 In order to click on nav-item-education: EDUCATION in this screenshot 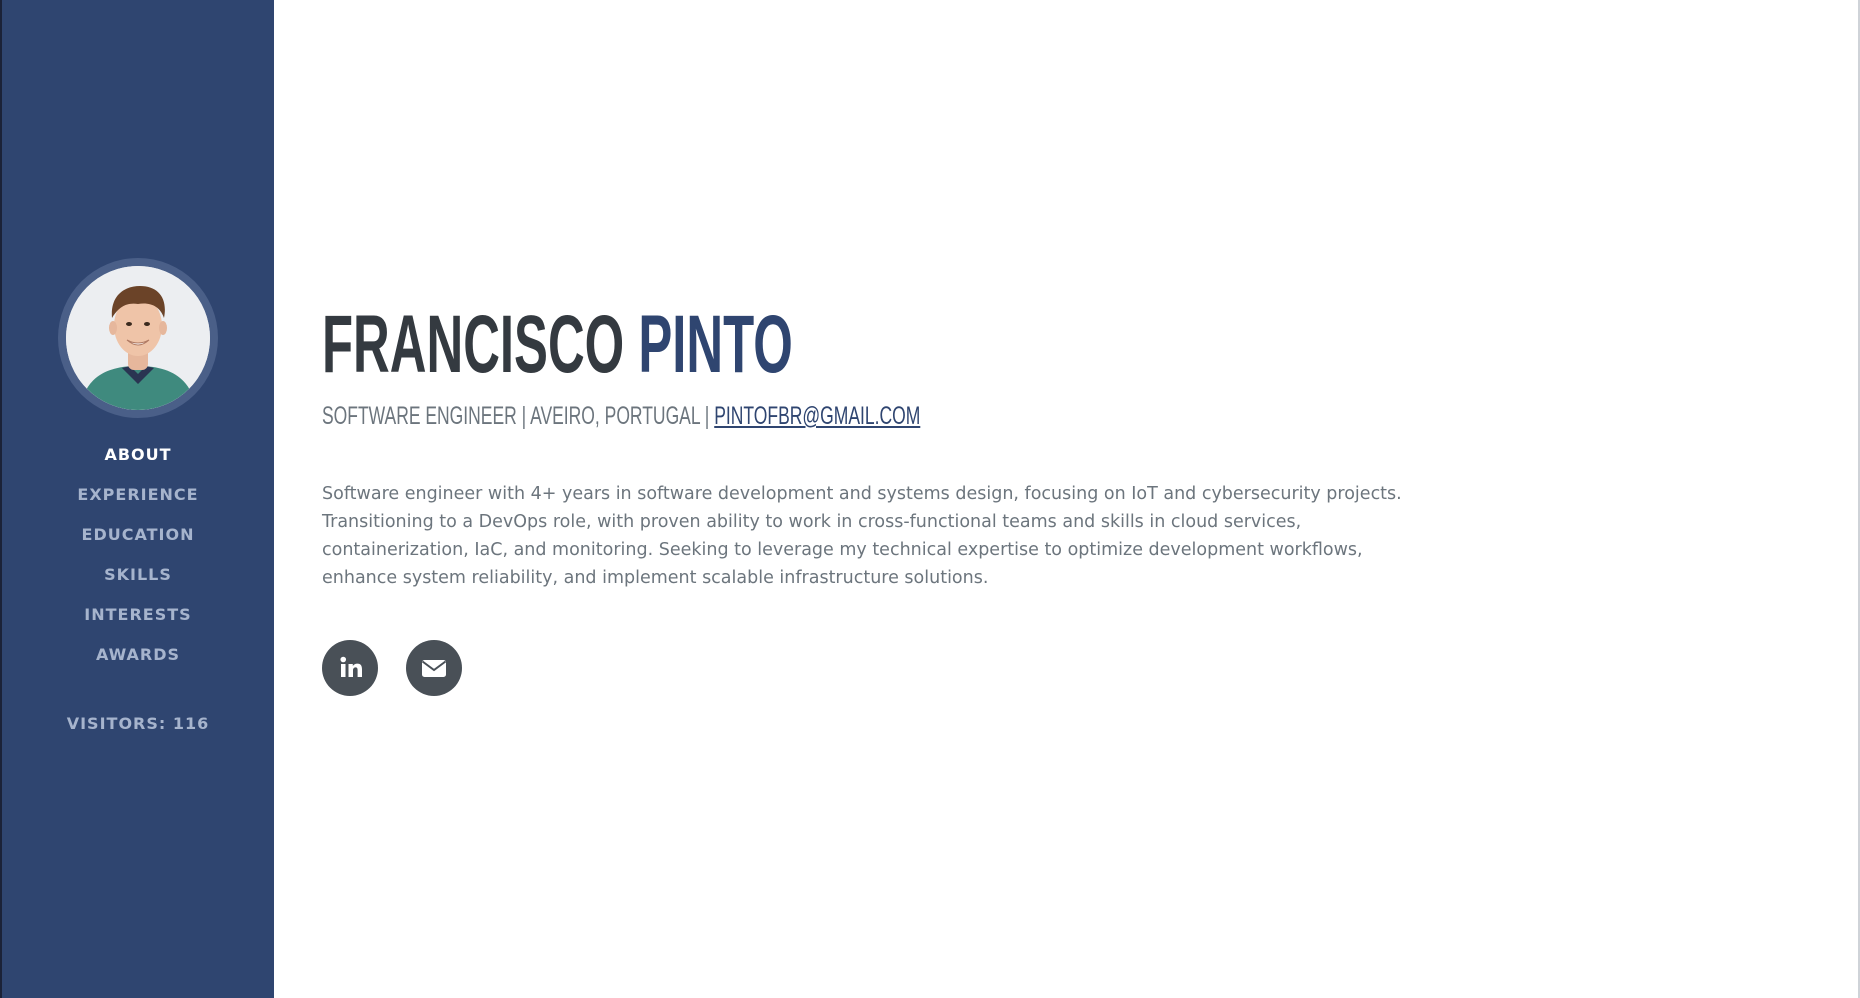, I will do `click(138, 541)`.